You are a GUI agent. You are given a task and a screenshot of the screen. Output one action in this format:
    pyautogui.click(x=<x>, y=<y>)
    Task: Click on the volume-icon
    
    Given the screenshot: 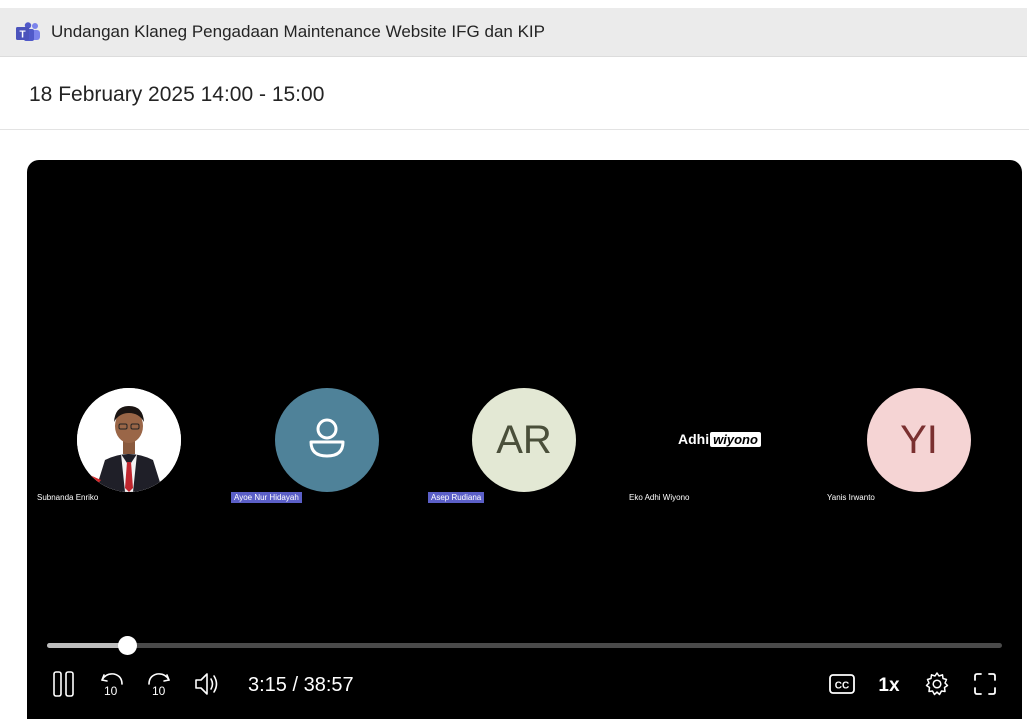 What is the action you would take?
    pyautogui.click(x=207, y=686)
    